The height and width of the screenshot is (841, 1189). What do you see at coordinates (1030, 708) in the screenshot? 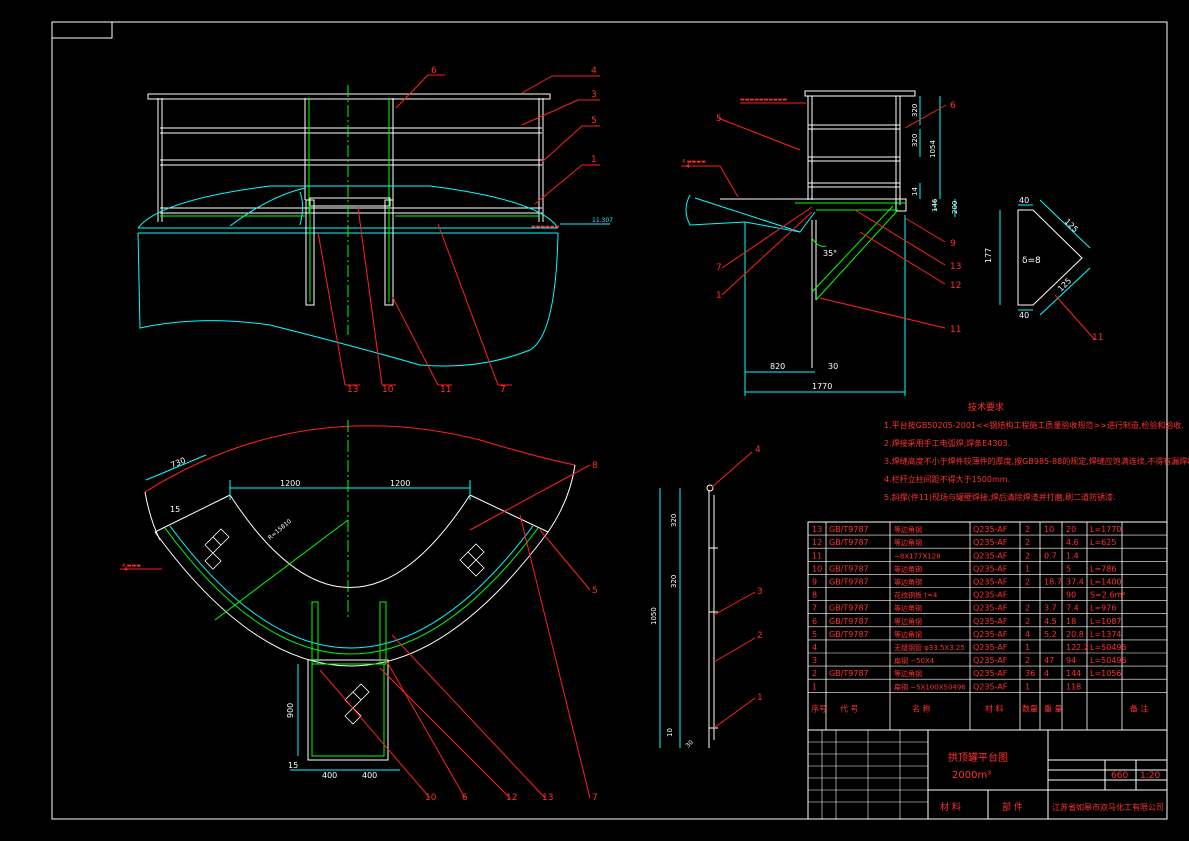
I see `bom-header-qty: 数量` at bounding box center [1030, 708].